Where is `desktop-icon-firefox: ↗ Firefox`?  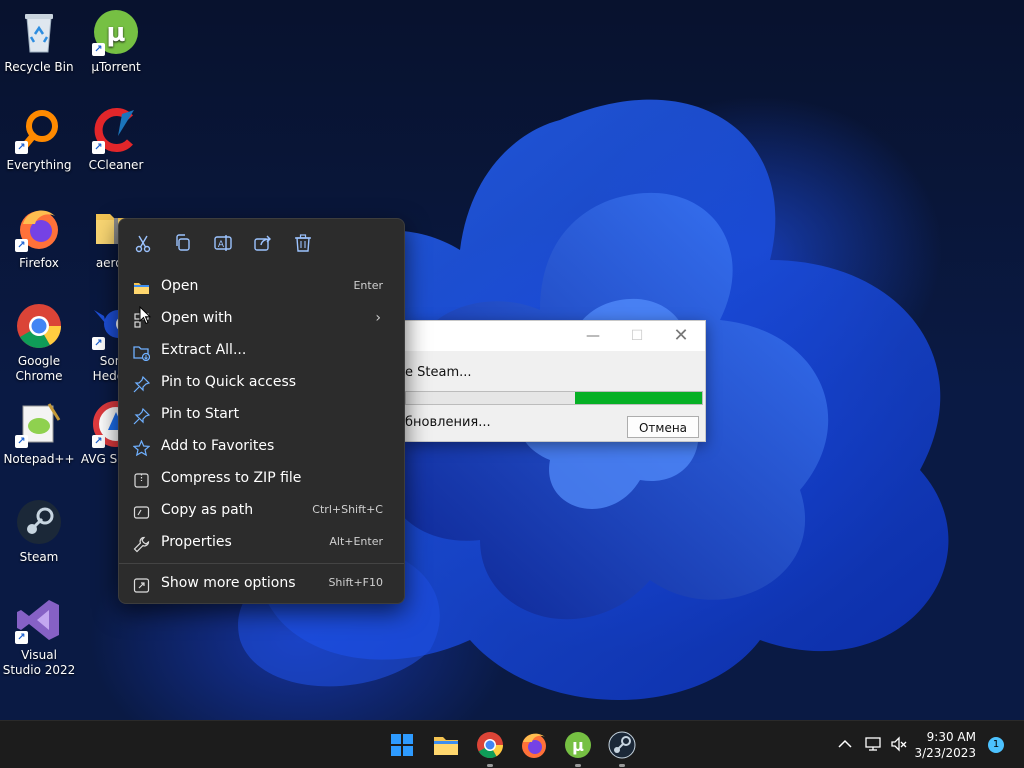 desktop-icon-firefox: ↗ Firefox is located at coordinates (39, 234).